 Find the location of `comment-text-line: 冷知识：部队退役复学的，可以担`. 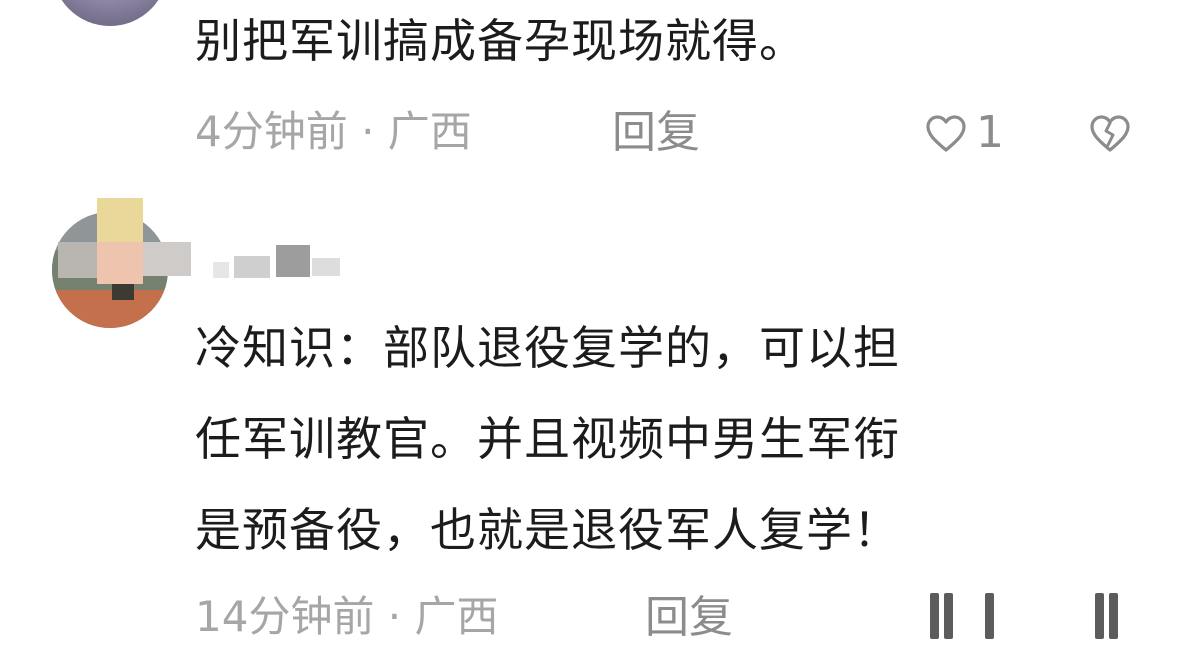

comment-text-line: 冷知识：部队退役复学的，可以担 is located at coordinates (547, 348).